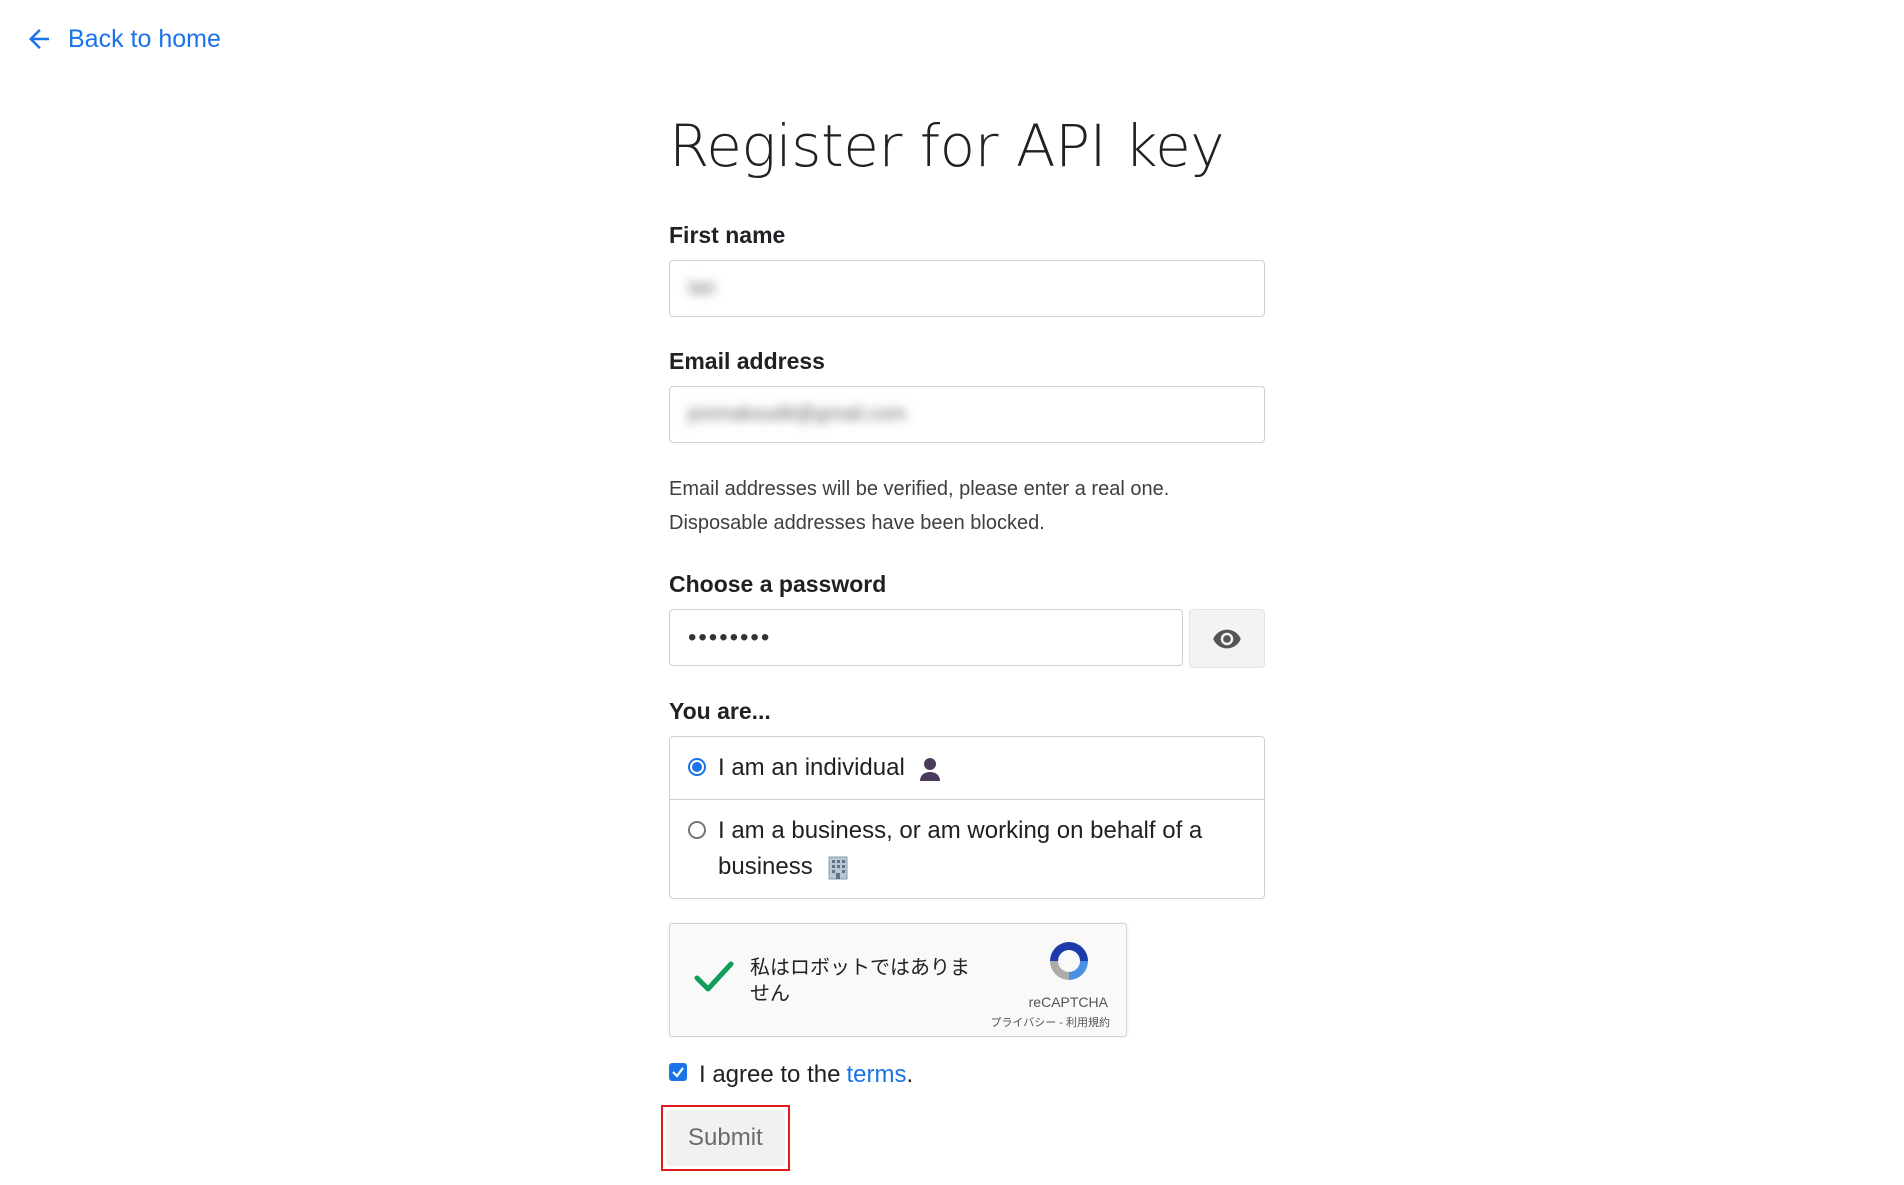 The width and height of the screenshot is (1904, 1185). I want to click on agree-terms-row: I agree to the terms ., so click(967, 1075).